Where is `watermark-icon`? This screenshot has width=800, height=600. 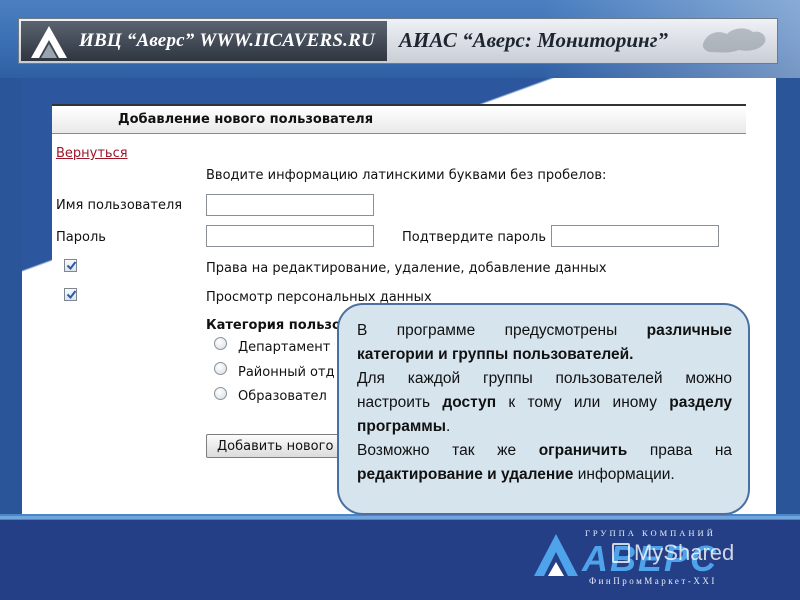 watermark-icon is located at coordinates (621, 553).